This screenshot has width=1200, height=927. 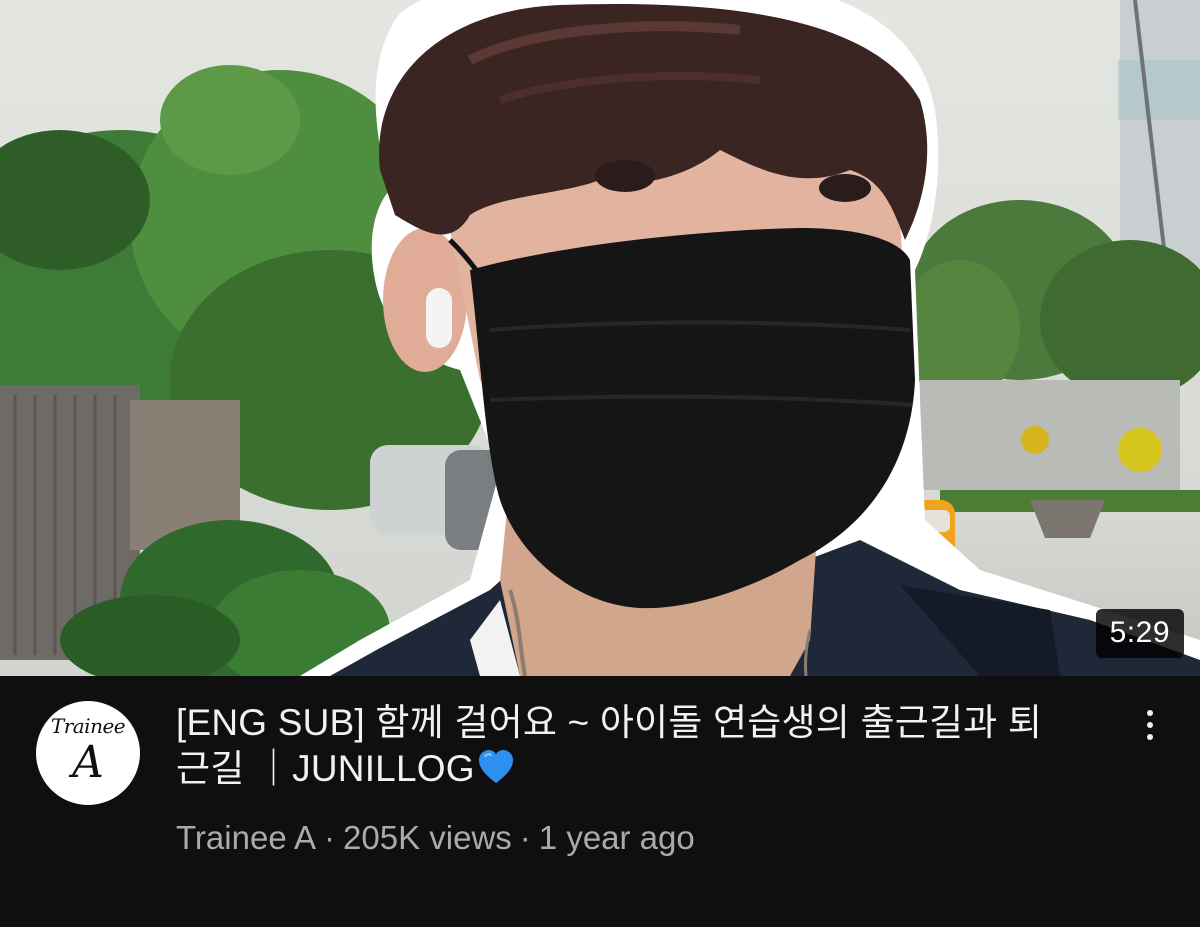 I want to click on duration-badge: 5:29, so click(x=1139, y=633).